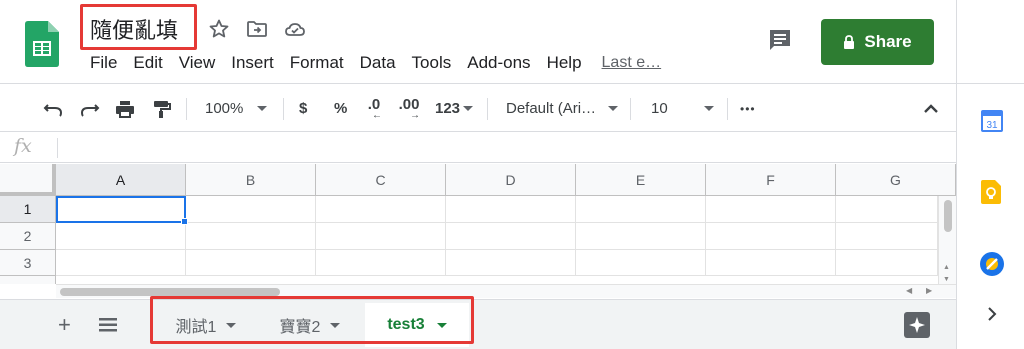  I want to click on lock-icon, so click(849, 41).